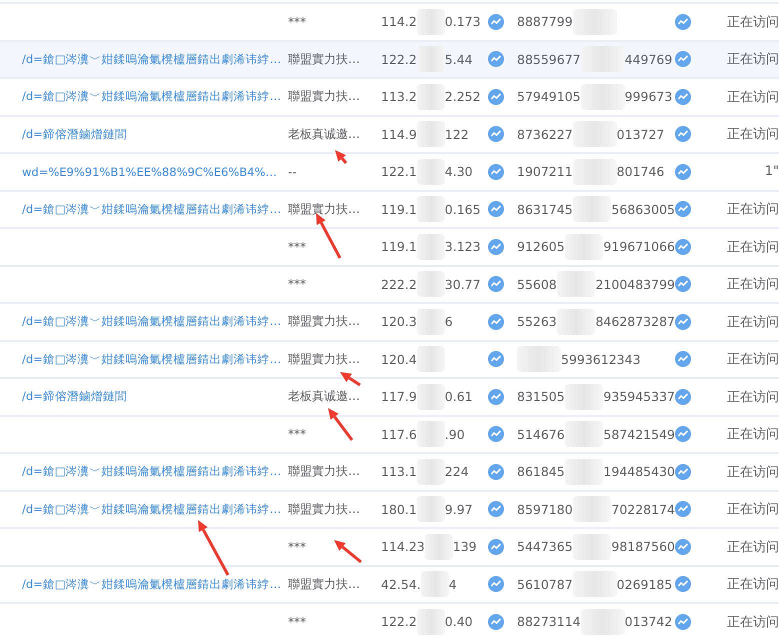 This screenshot has height=644, width=779. Describe the element at coordinates (545, 584) in the screenshot. I see `visitor-id: 5610787` at that location.